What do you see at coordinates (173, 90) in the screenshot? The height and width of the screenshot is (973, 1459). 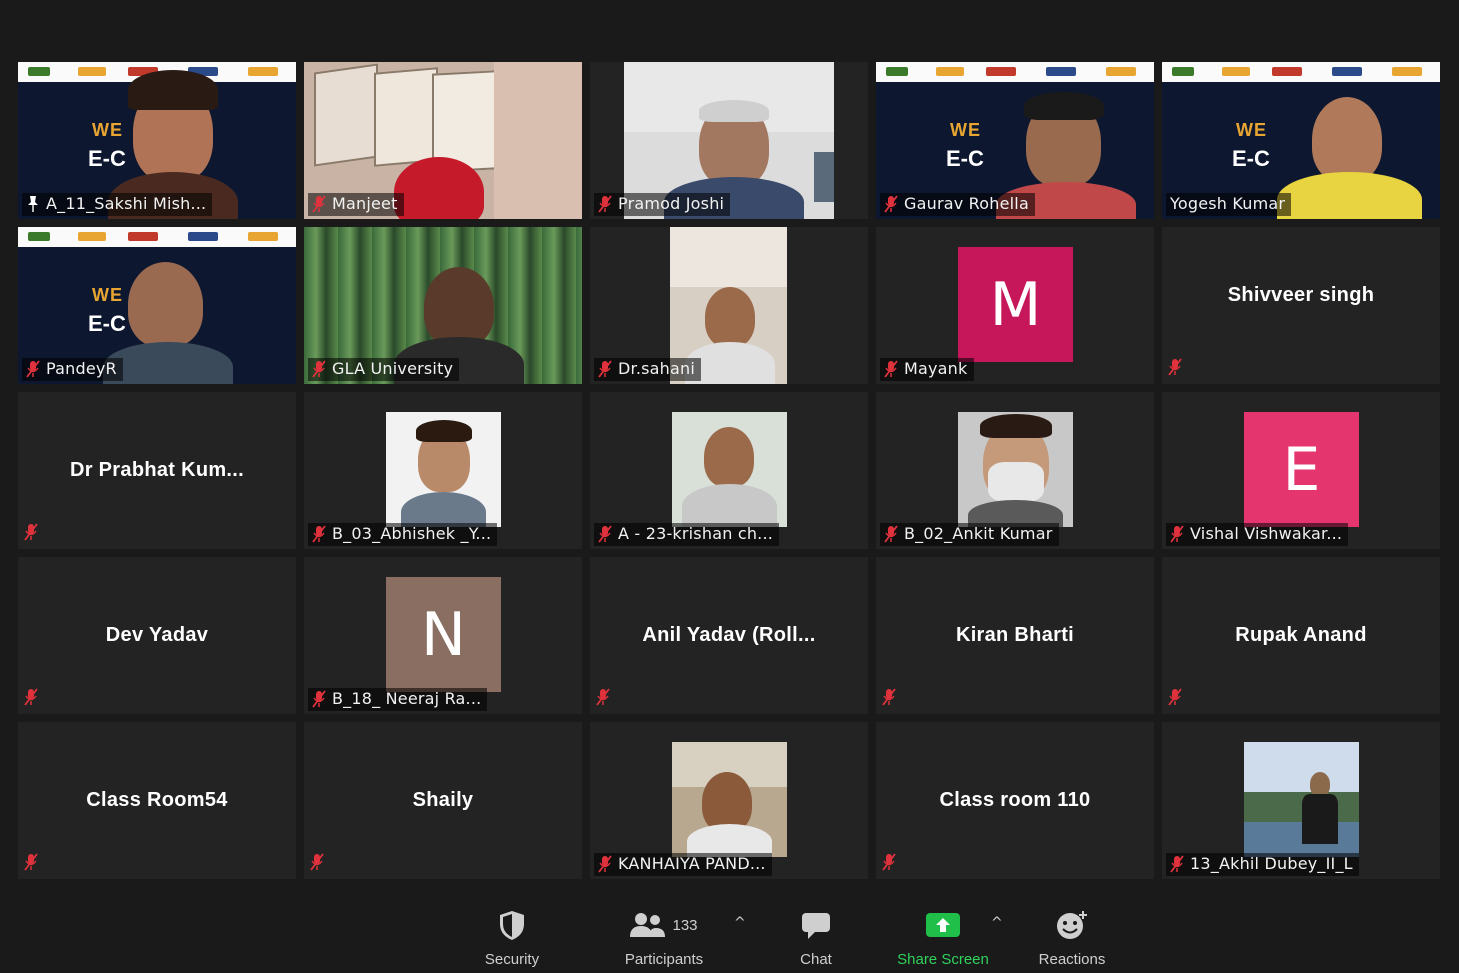 I see `participant-hair` at bounding box center [173, 90].